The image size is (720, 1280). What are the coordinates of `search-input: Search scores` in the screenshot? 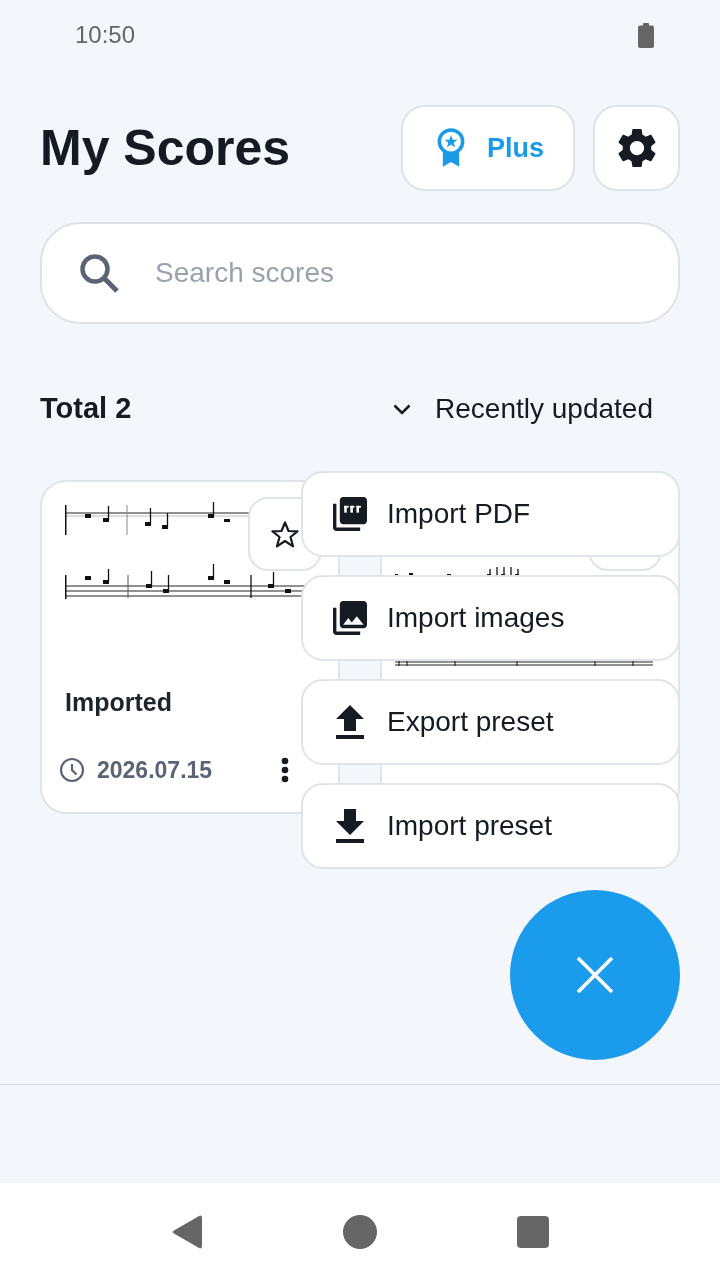 It's located at (404, 273).